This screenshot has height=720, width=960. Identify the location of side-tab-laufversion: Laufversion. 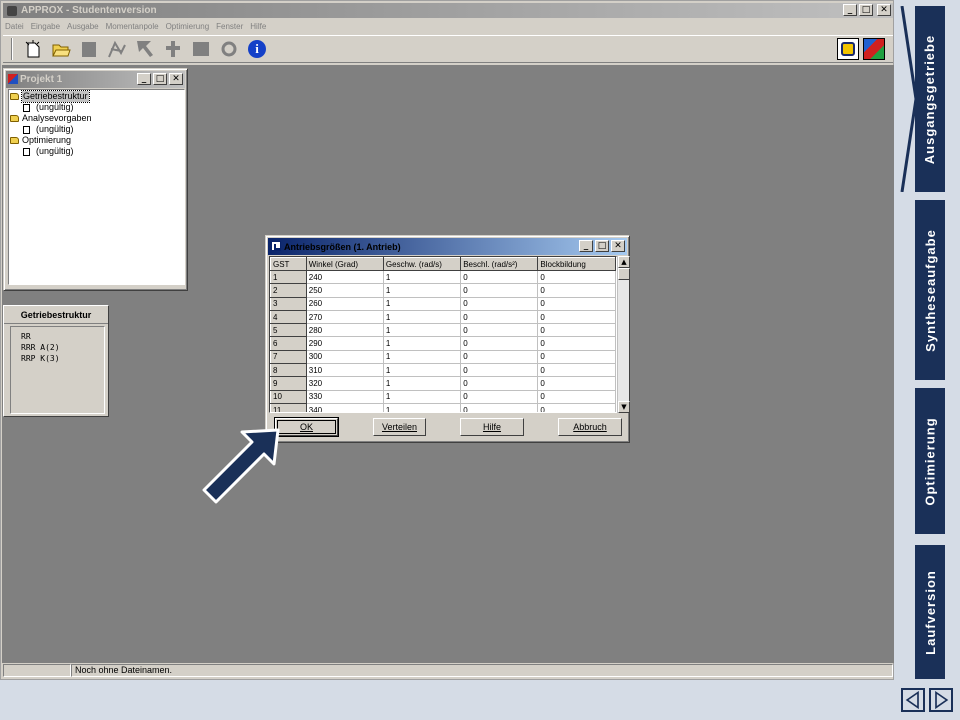
(930, 612).